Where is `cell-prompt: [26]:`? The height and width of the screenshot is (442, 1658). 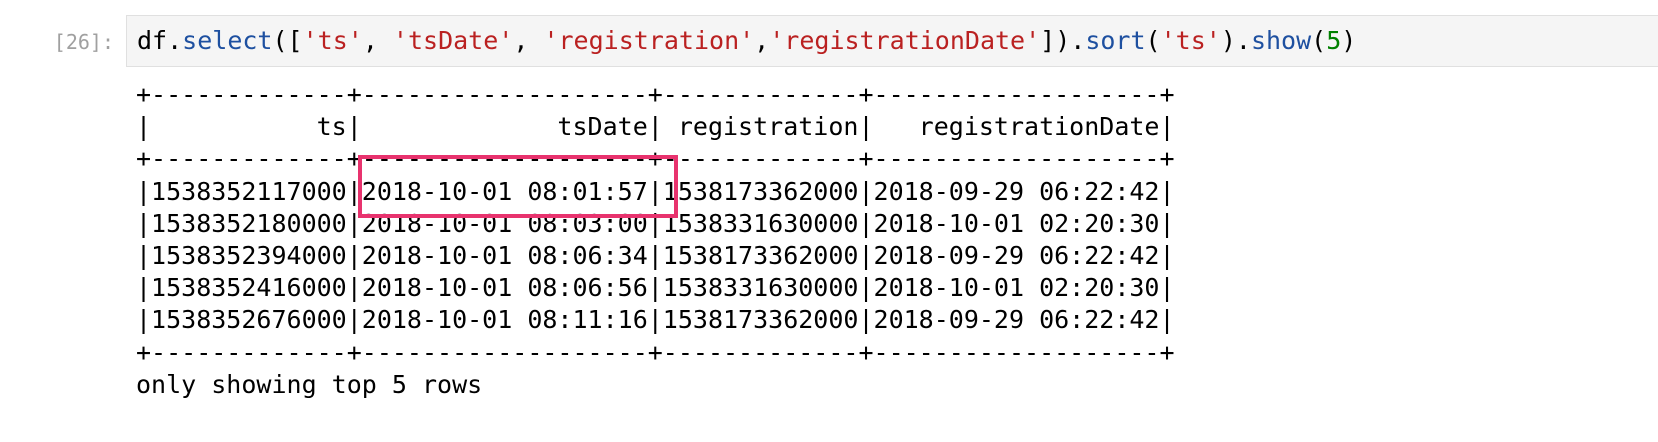 cell-prompt: [26]: is located at coordinates (83, 42).